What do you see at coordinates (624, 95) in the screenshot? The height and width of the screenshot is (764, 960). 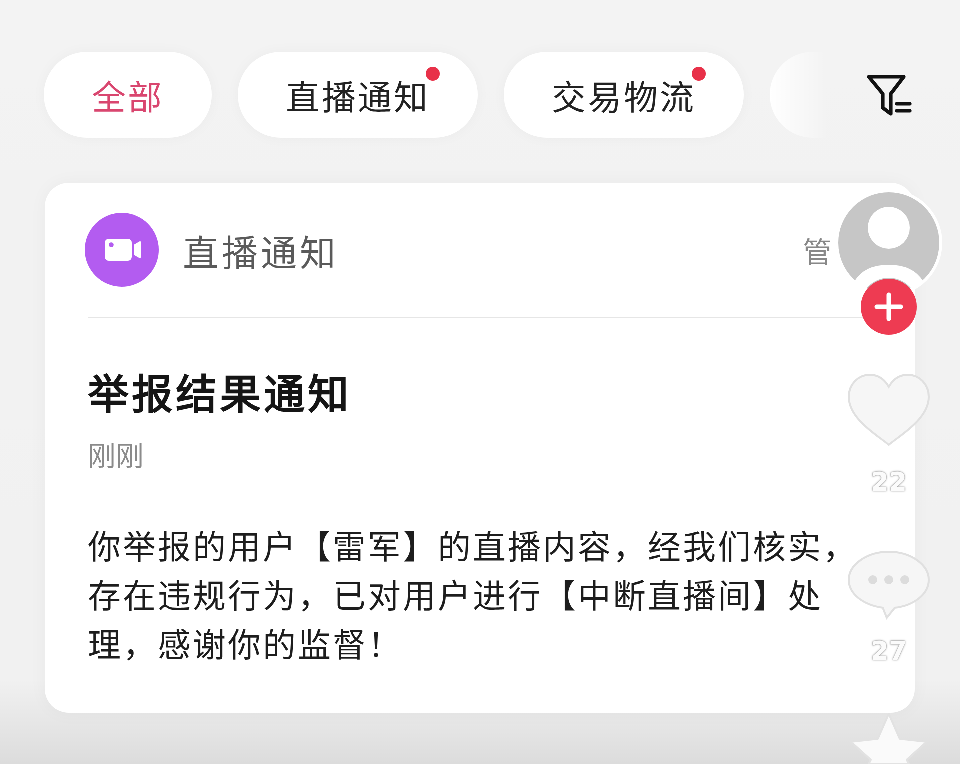 I see `tab: 交易物流` at bounding box center [624, 95].